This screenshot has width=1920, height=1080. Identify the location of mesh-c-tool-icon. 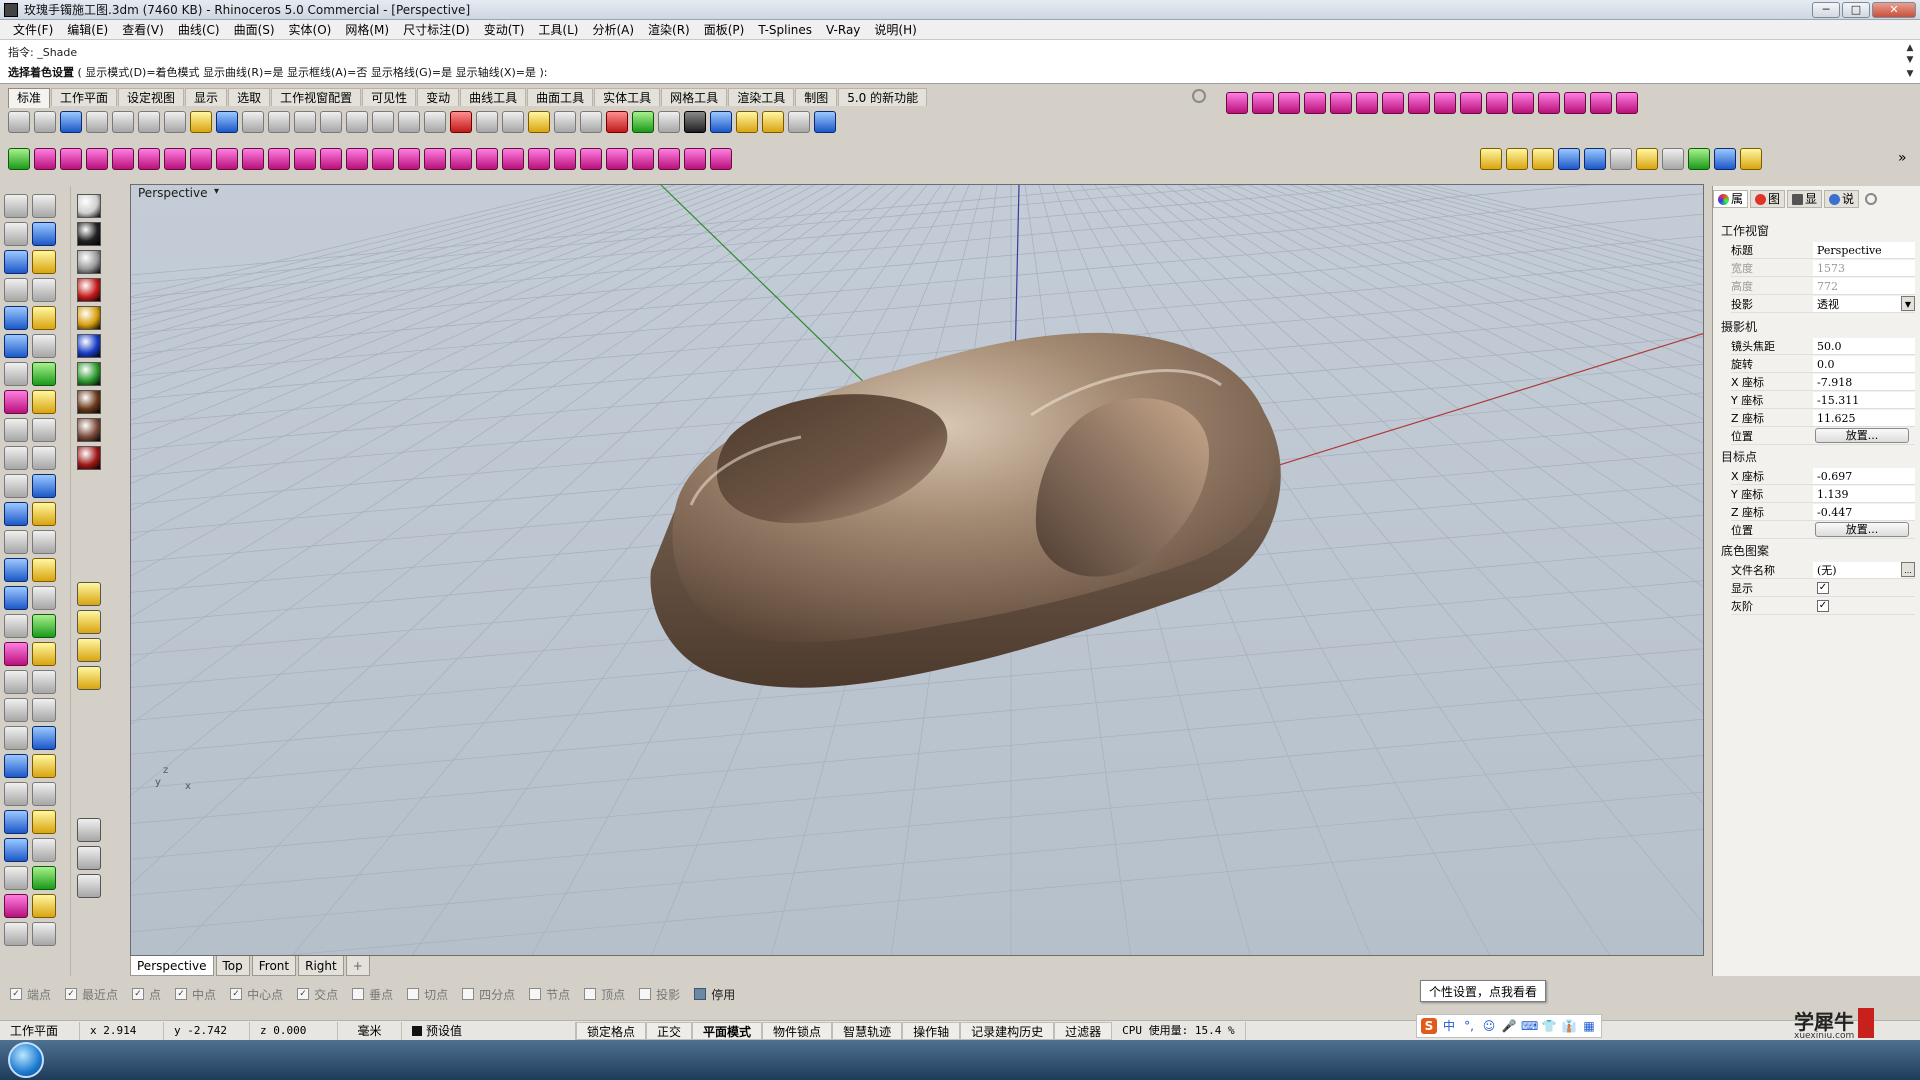
(16, 822).